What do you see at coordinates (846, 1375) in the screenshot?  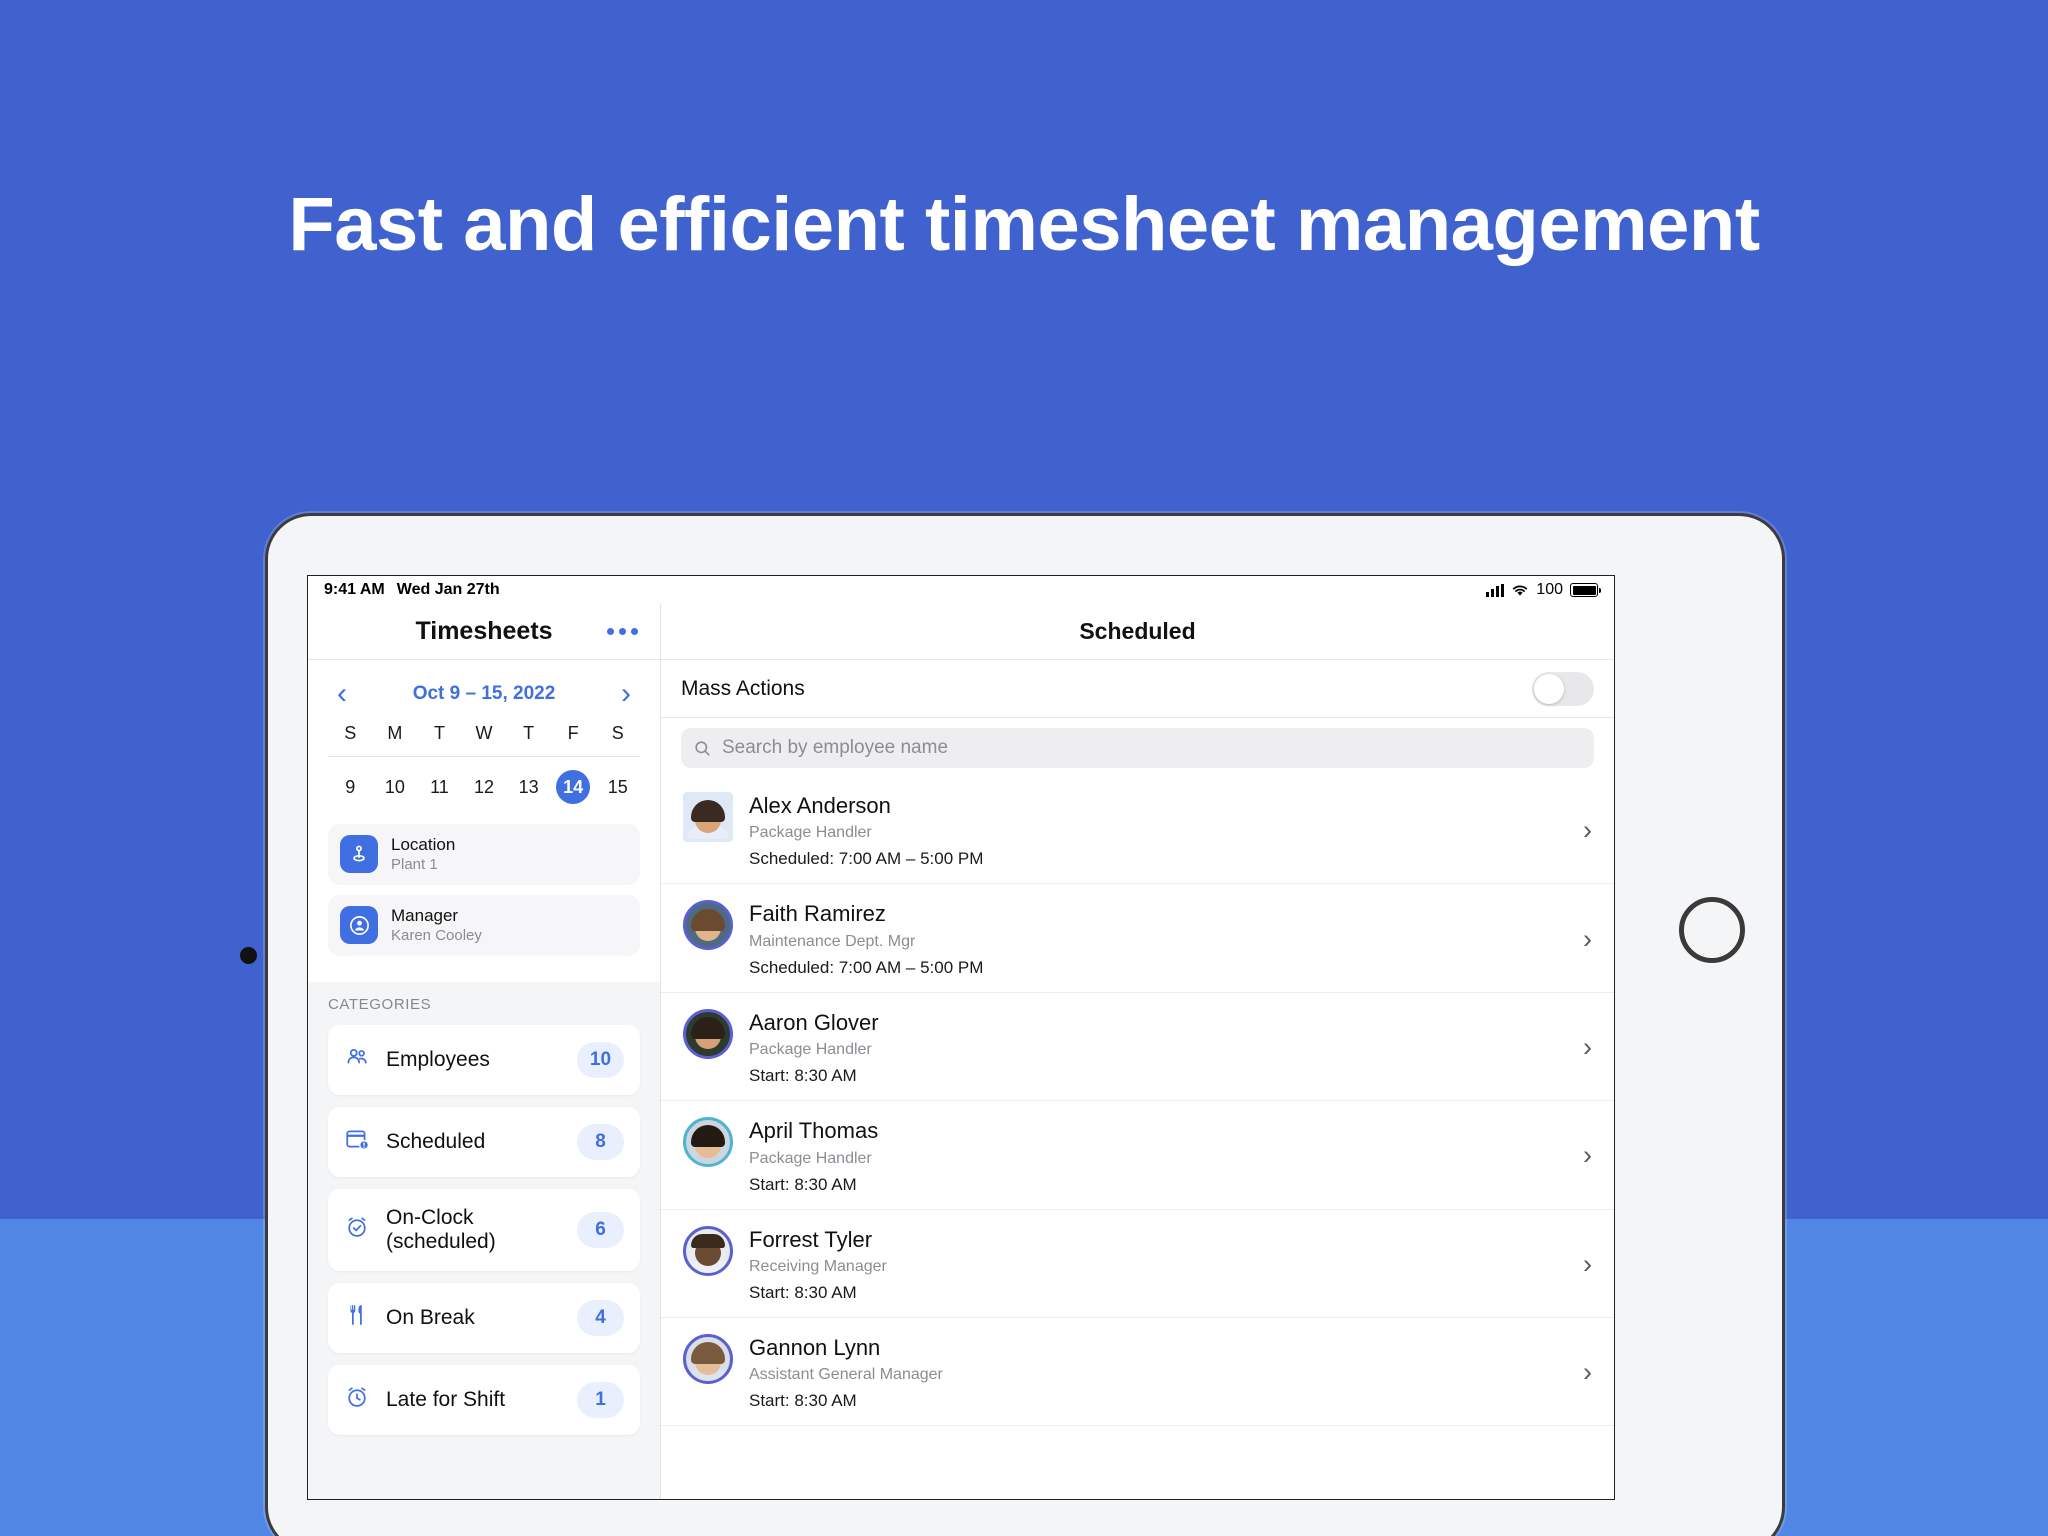 I see `employee-role: Assistant General Manager` at bounding box center [846, 1375].